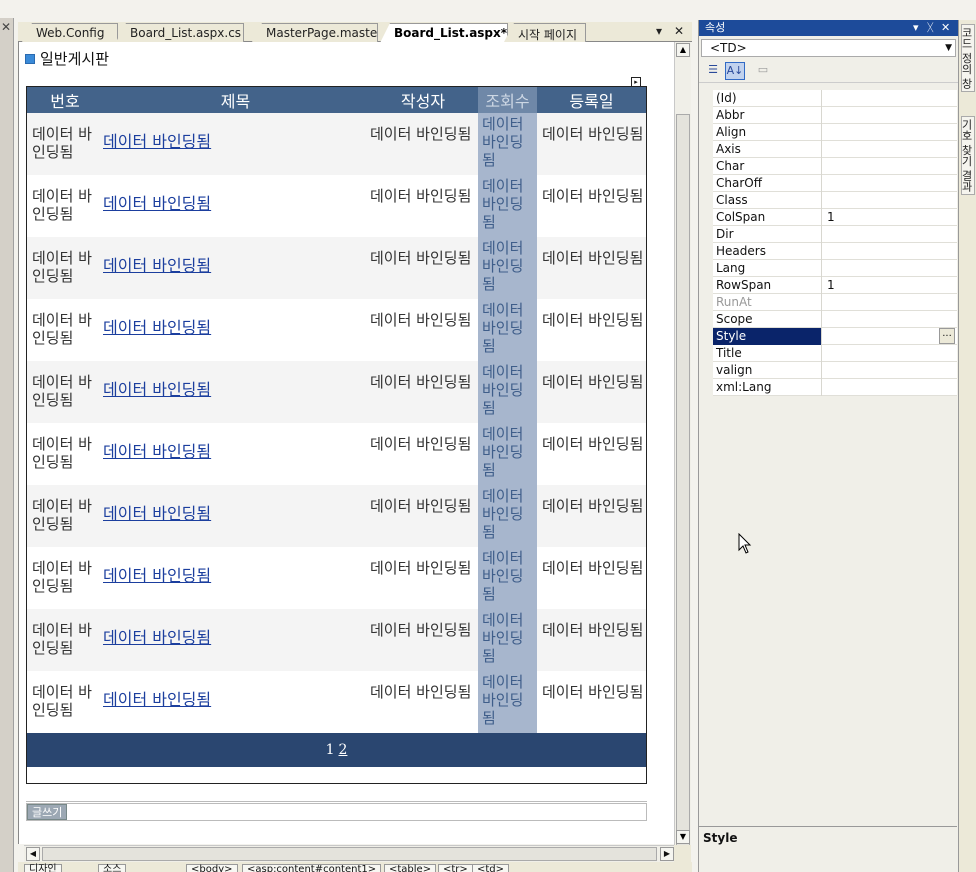  I want to click on property-row: Title, so click(828, 353).